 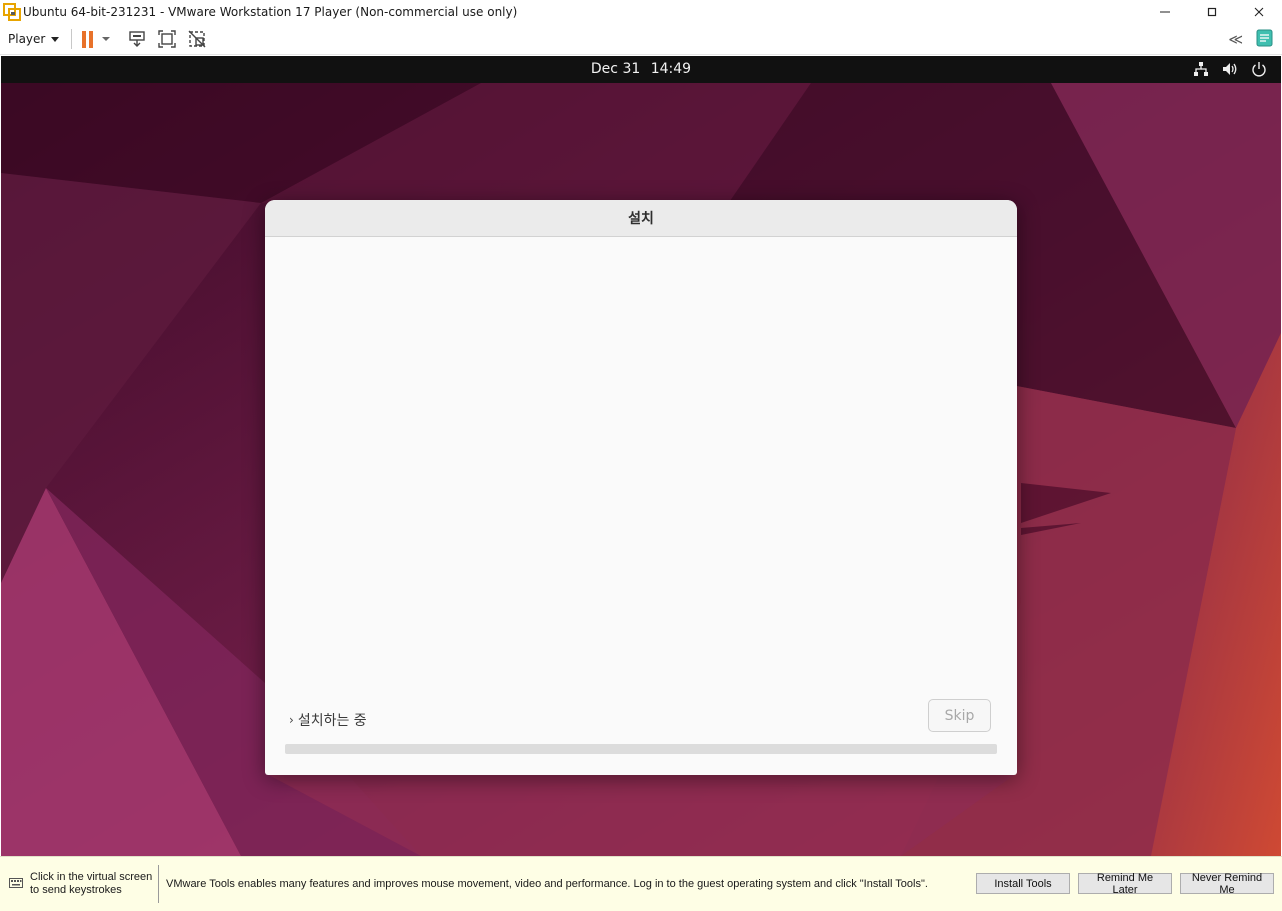 What do you see at coordinates (291, 720) in the screenshot?
I see `chevron-right-icon: ›` at bounding box center [291, 720].